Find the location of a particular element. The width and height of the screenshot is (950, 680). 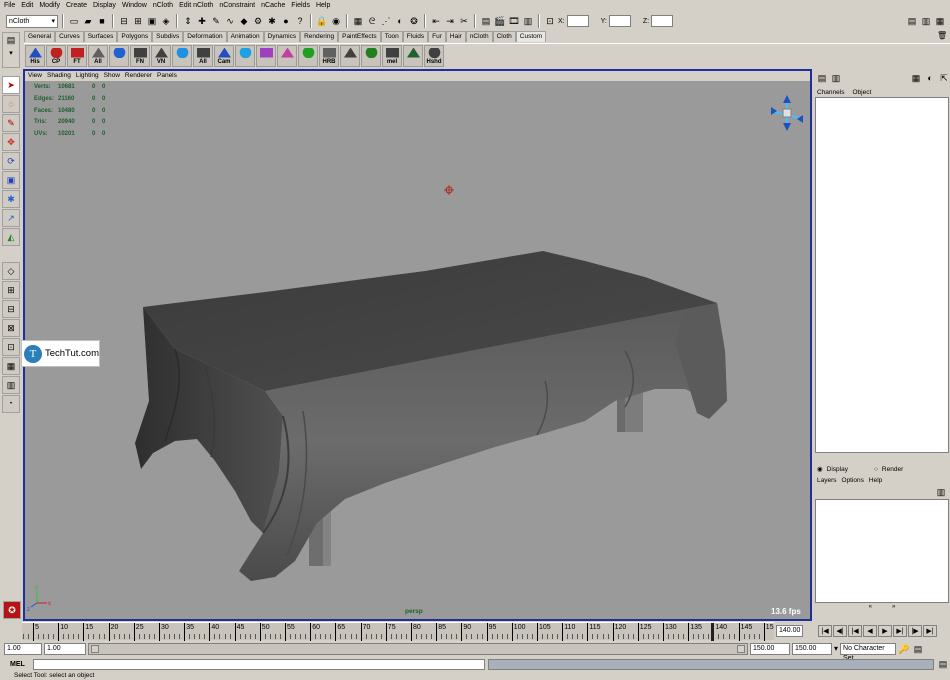

snap-grid-icon: ▦ is located at coordinates (358, 21).